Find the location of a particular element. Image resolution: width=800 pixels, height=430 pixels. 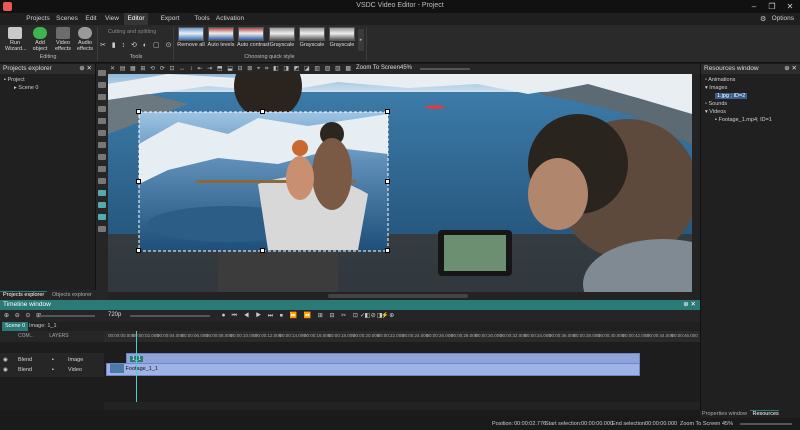

maximize-button: ❐ is located at coordinates (772, 6).